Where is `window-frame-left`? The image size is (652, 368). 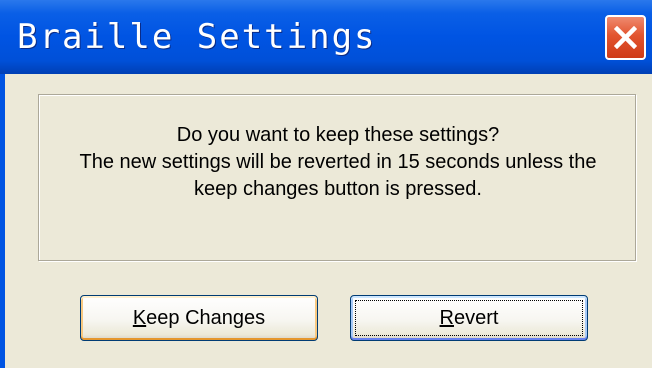 window-frame-left is located at coordinates (2, 221).